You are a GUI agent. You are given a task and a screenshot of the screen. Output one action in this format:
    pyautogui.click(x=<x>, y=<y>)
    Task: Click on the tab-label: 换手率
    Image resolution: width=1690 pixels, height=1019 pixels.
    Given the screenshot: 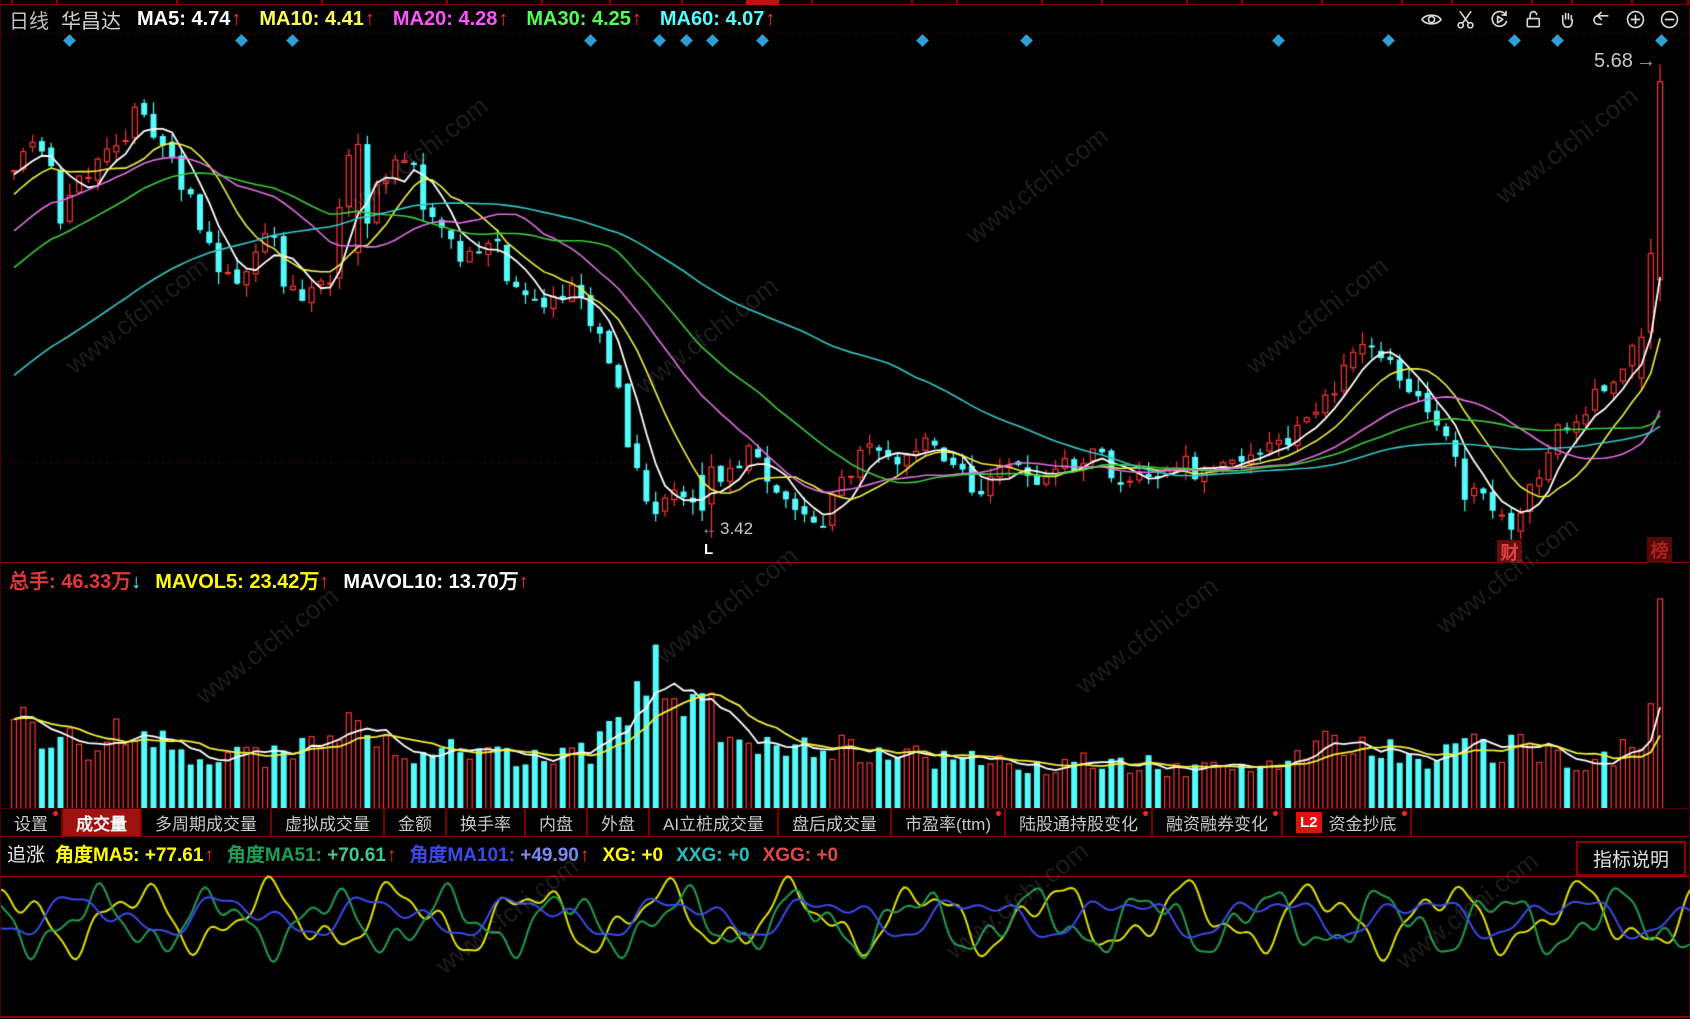 What is the action you would take?
    pyautogui.click(x=485, y=824)
    